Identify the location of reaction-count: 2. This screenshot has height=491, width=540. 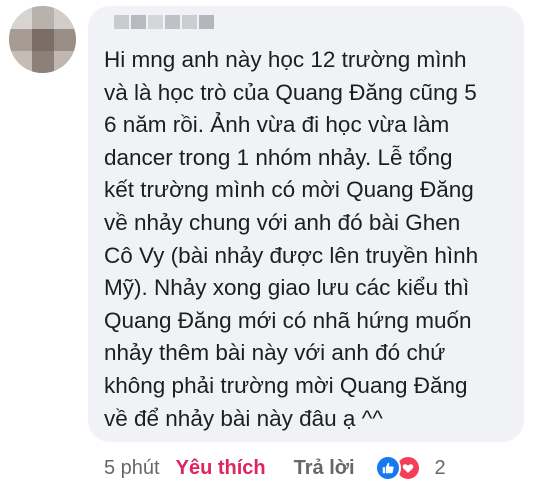
(440, 467).